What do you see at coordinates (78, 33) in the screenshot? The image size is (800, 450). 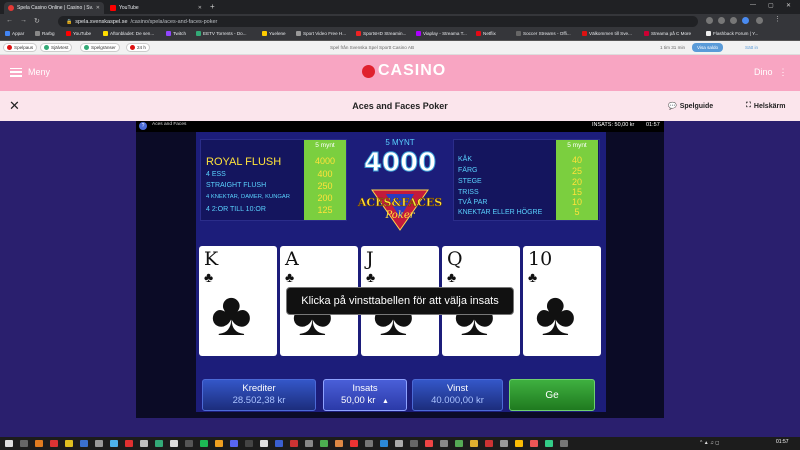 I see `bookmark-item: YouTube` at bounding box center [78, 33].